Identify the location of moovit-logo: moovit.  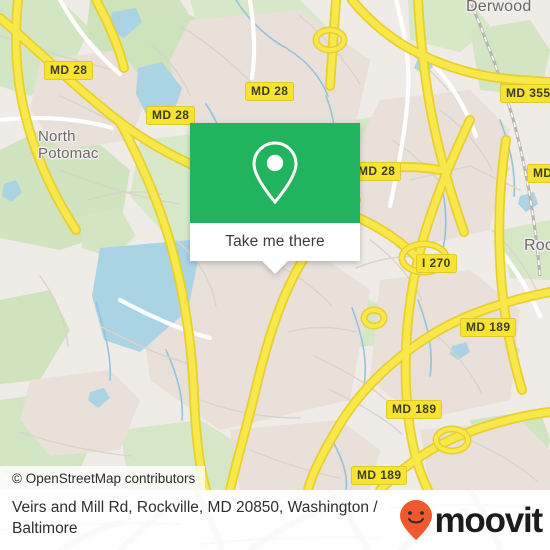
(471, 520).